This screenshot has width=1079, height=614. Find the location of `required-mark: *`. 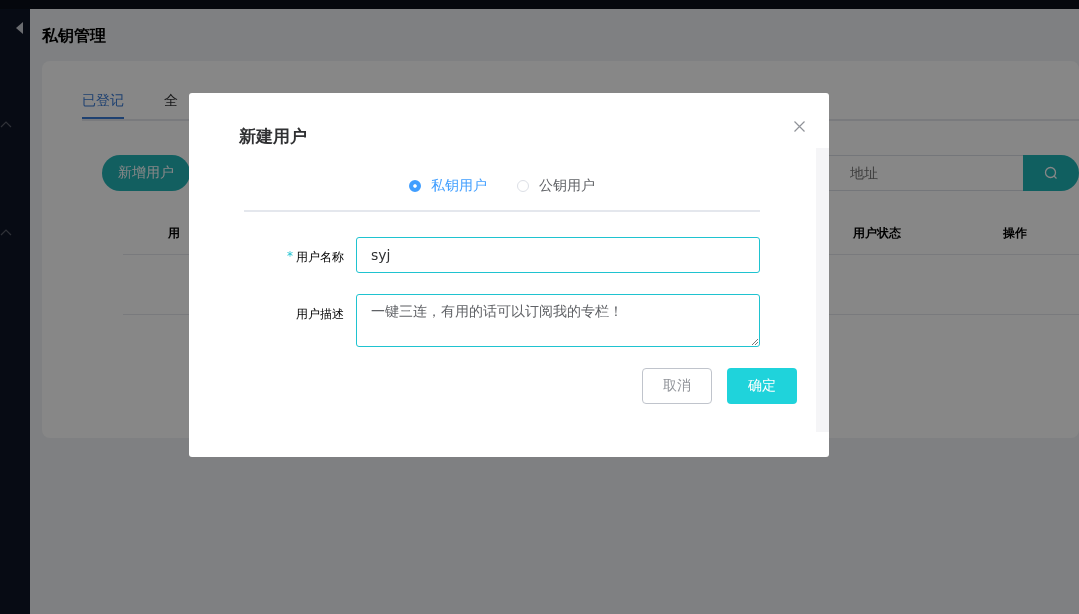

required-mark: * is located at coordinates (290, 257).